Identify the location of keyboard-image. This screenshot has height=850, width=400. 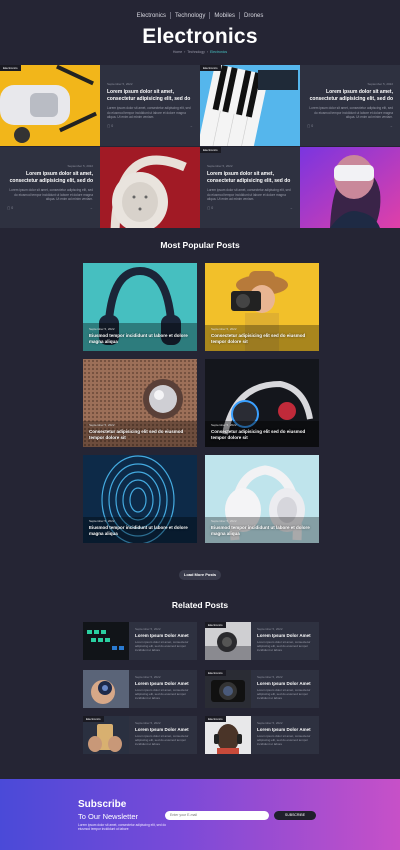
(250, 105).